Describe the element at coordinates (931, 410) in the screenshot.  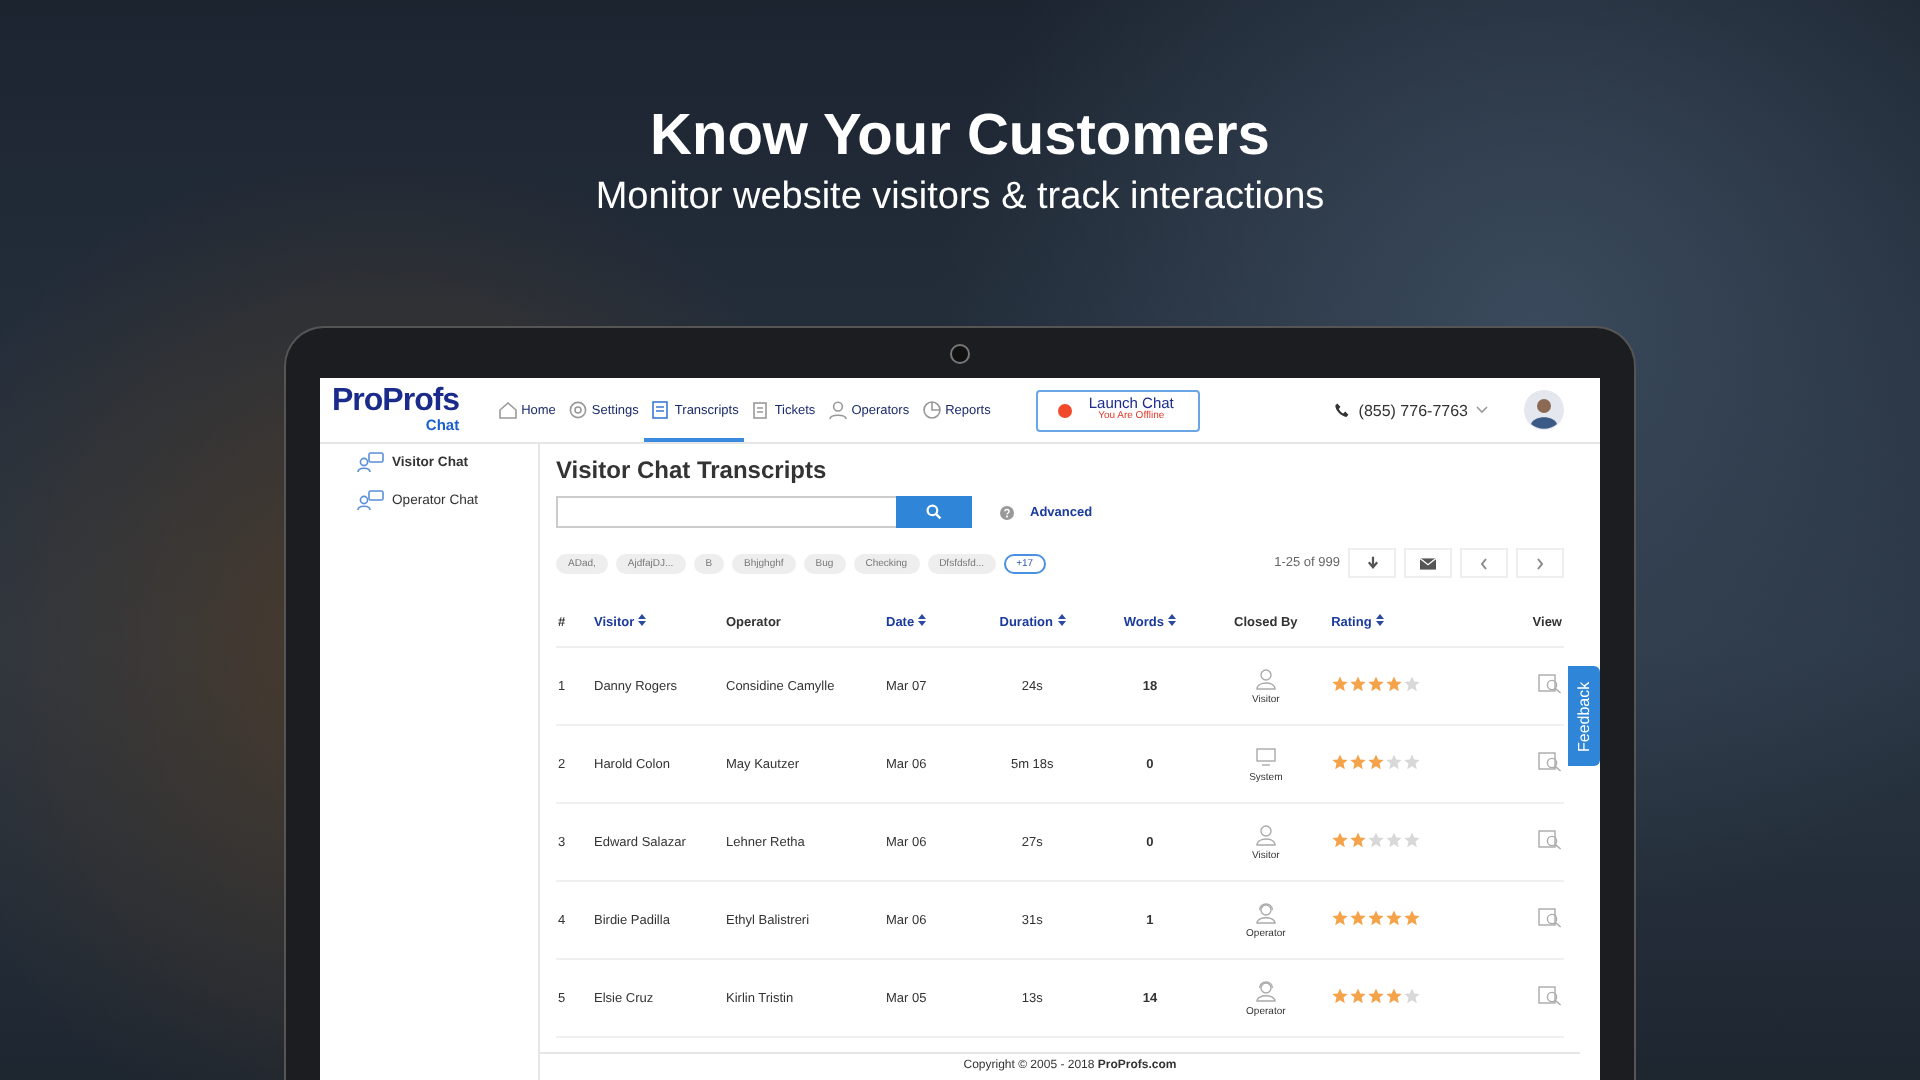
I see `pie-chart-icon` at that location.